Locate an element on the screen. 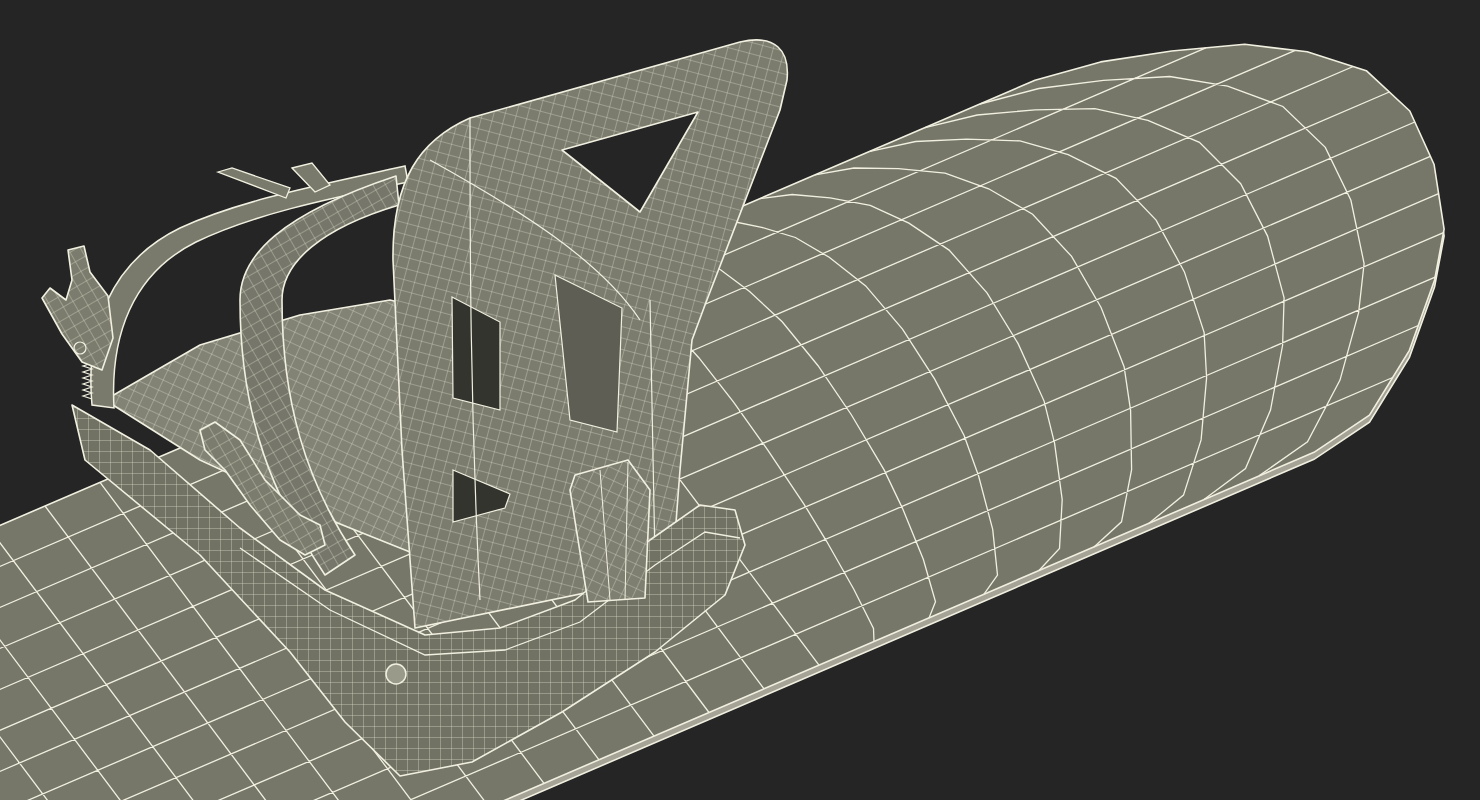 This screenshot has height=800, width=1480. screw-head is located at coordinates (396, 674).